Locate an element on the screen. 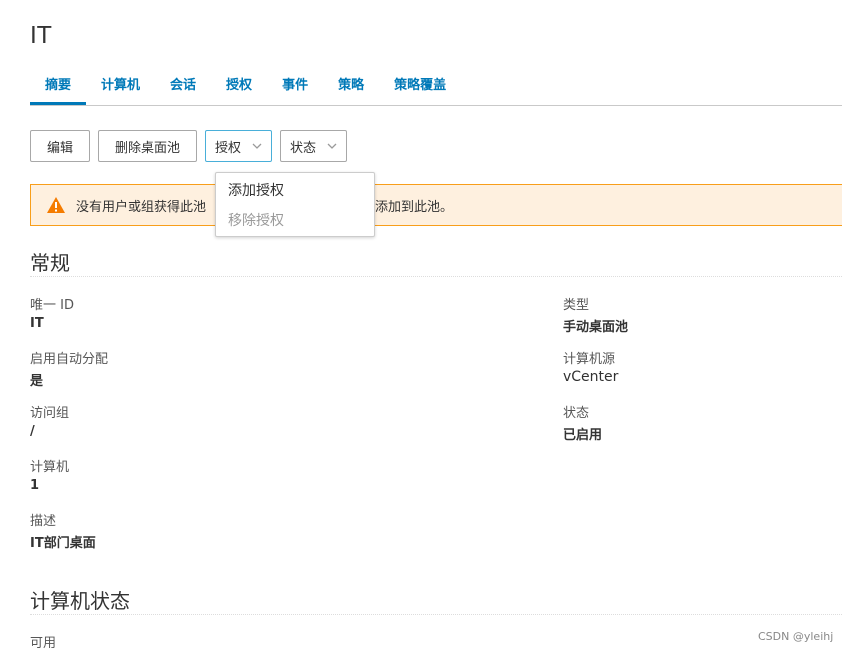 This screenshot has height=653, width=842. tab-sessions: 会话 is located at coordinates (183, 83).